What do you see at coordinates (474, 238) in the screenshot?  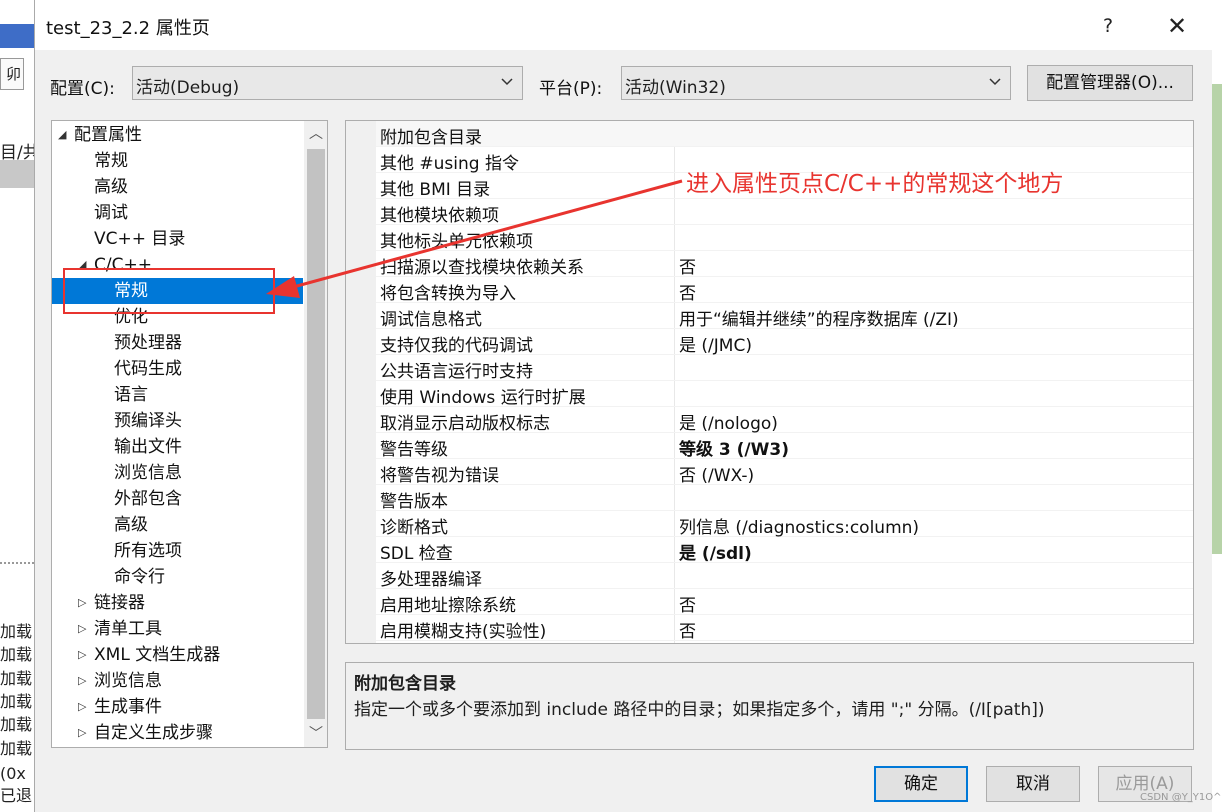 I see `annotation-arrow-icon` at bounding box center [474, 238].